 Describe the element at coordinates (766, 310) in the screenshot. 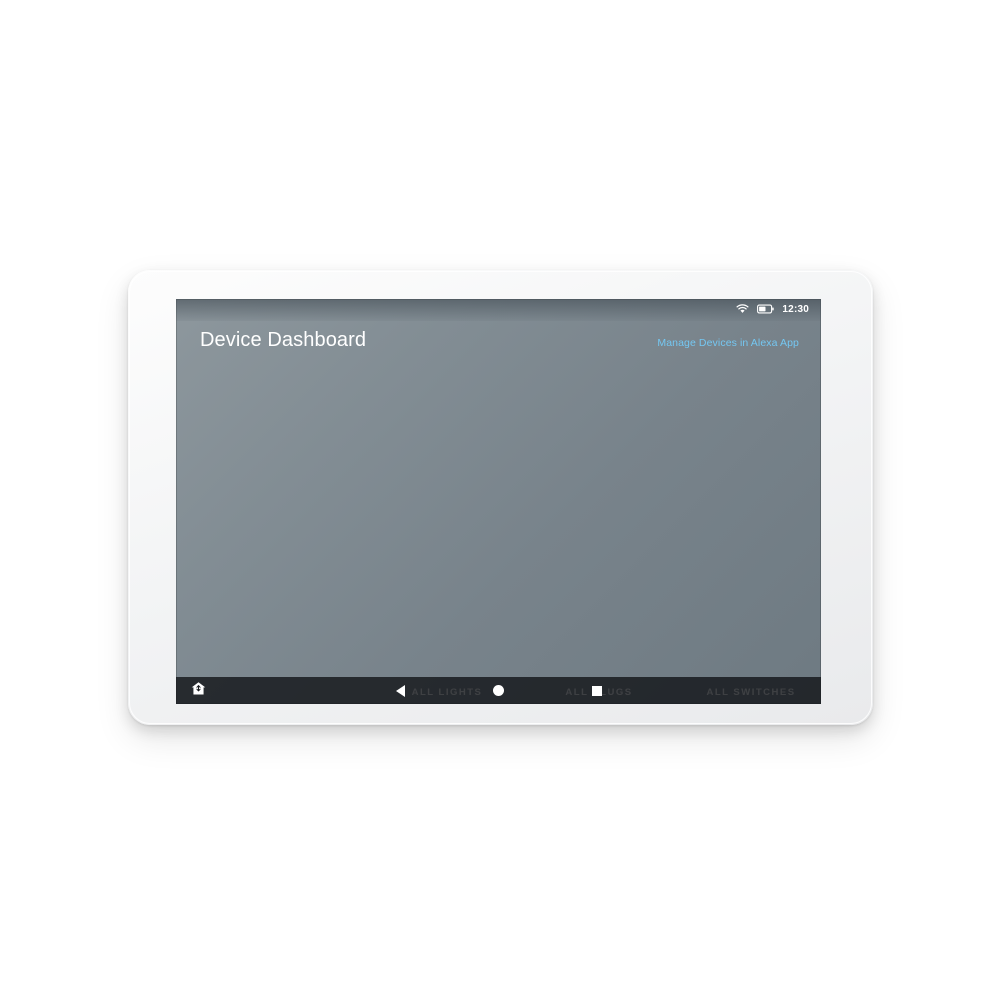

I see `battery-icon` at that location.